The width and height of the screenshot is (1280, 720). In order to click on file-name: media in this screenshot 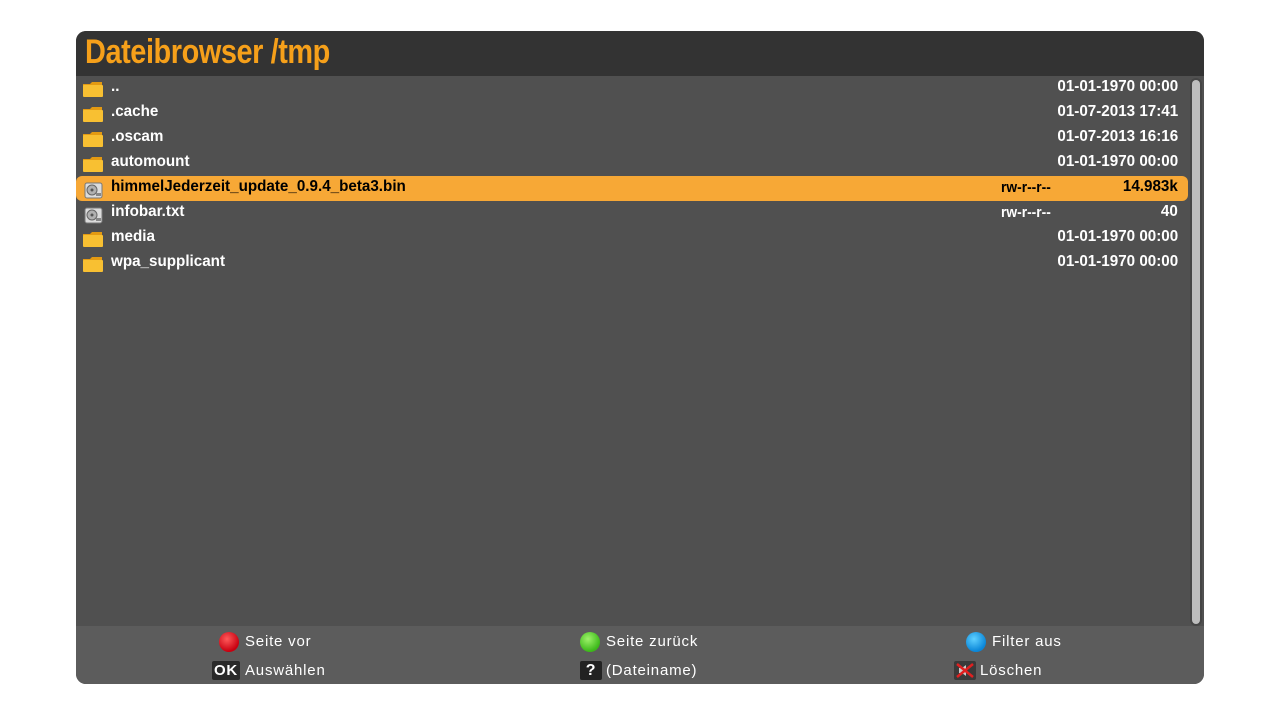, I will do `click(133, 236)`.